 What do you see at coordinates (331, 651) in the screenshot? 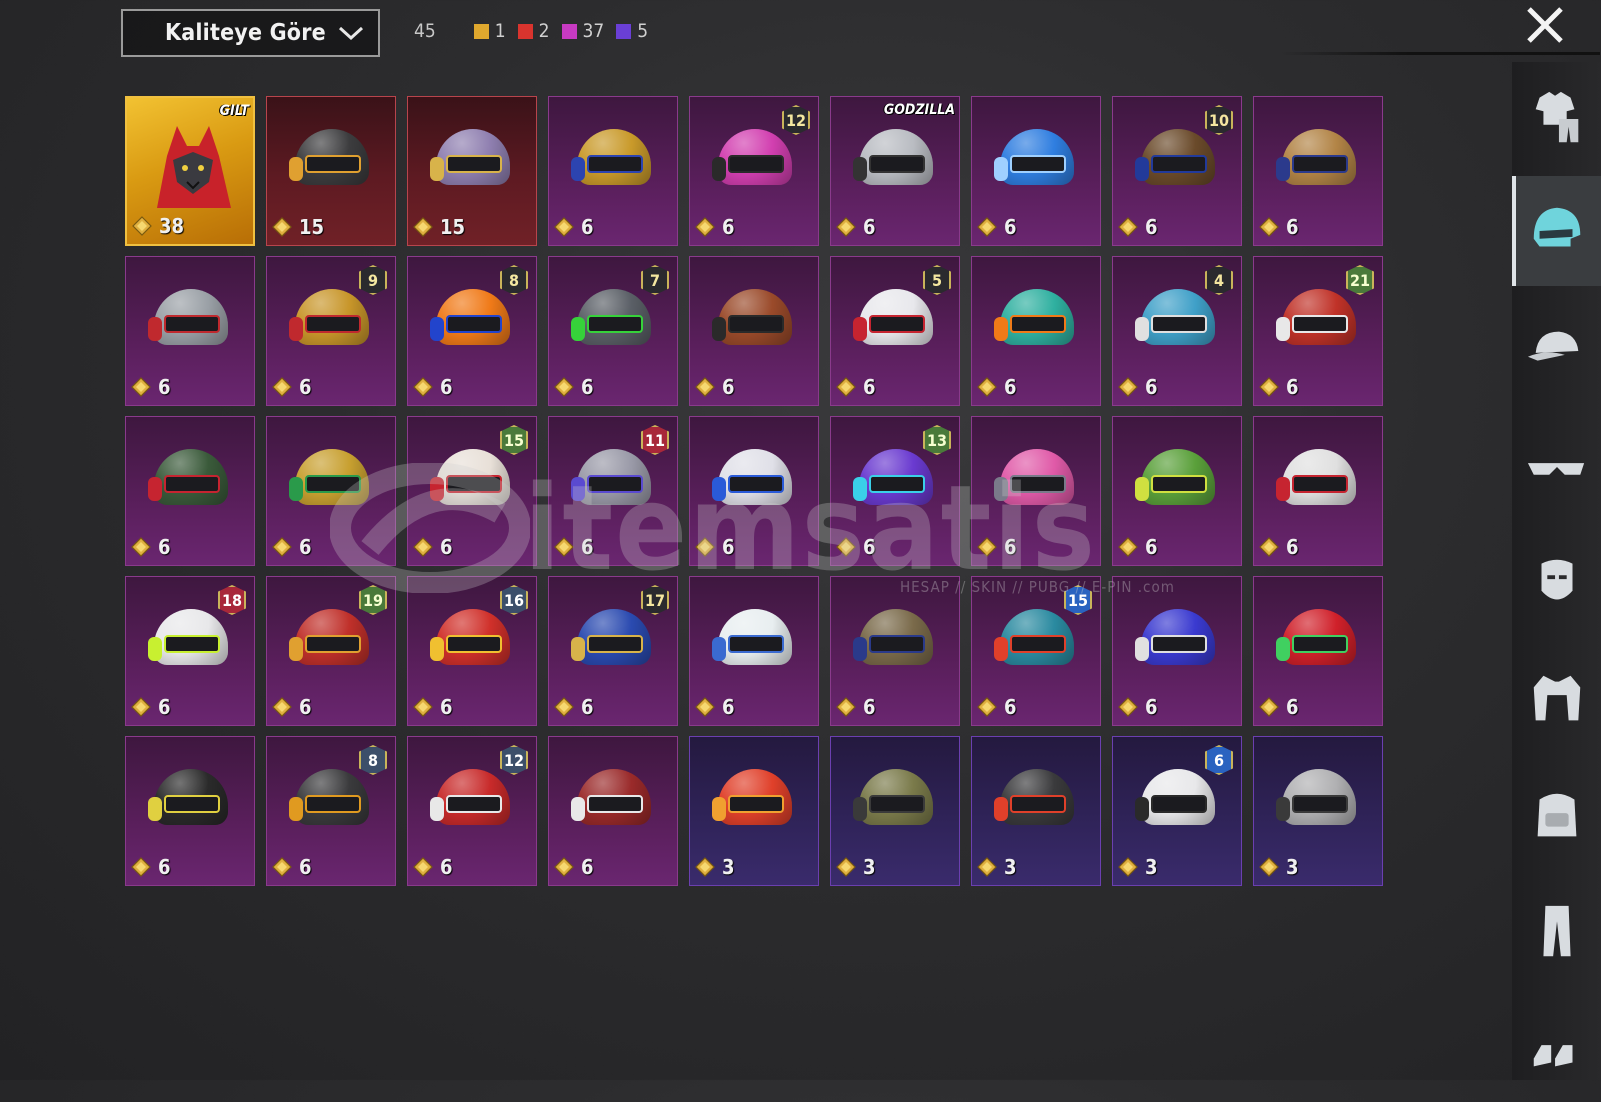
I see `helmet-card: 19 6` at bounding box center [331, 651].